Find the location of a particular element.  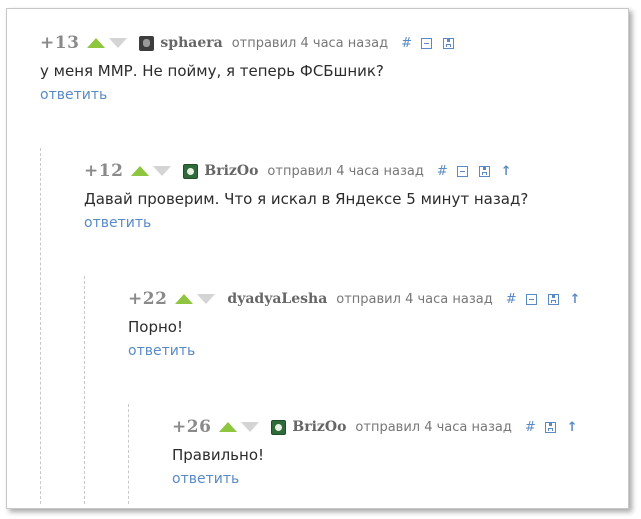

comment-actions: # is located at coordinates (433, 43).